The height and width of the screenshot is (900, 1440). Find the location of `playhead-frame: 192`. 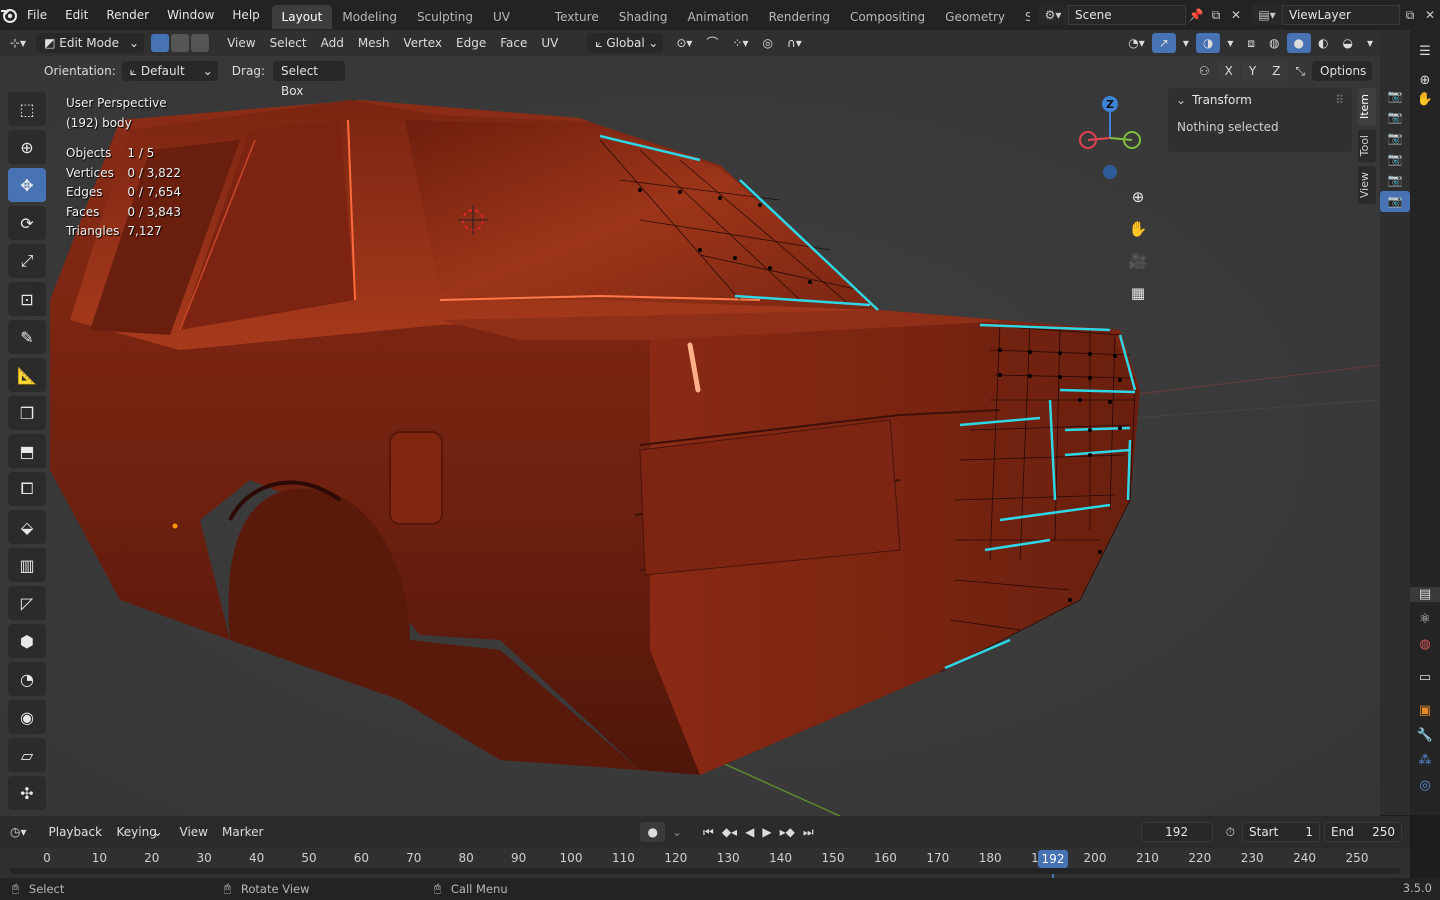

playhead-frame: 192 is located at coordinates (1053, 859).